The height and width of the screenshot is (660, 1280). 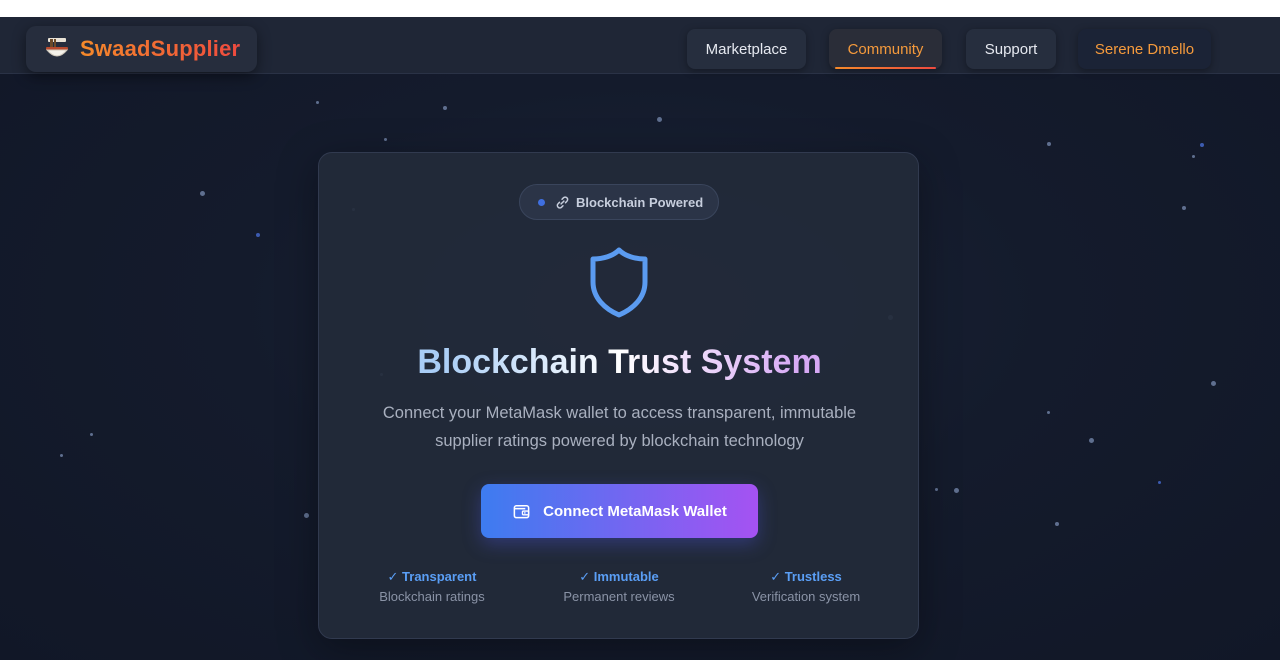 I want to click on user-menu-button: Serene Dmello, so click(x=1144, y=49).